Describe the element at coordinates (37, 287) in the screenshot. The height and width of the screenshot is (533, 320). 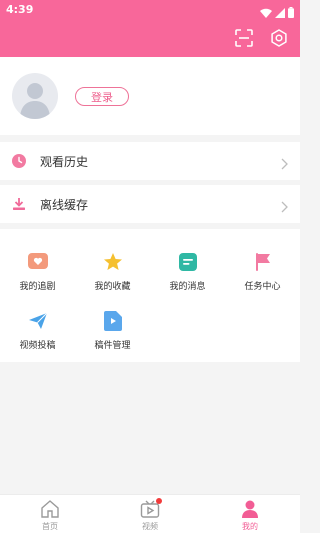
I see `grid-label: 我的追剧` at that location.